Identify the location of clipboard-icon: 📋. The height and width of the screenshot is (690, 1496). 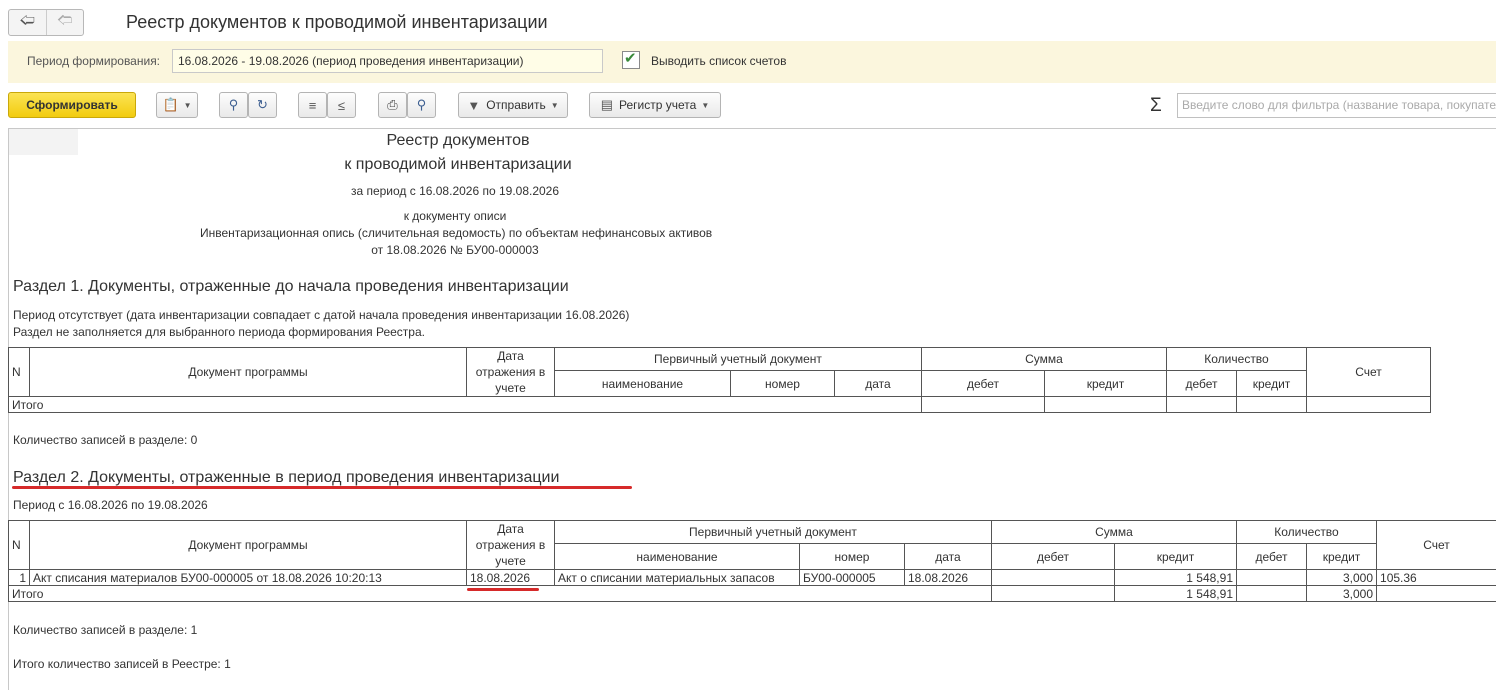
(170, 105).